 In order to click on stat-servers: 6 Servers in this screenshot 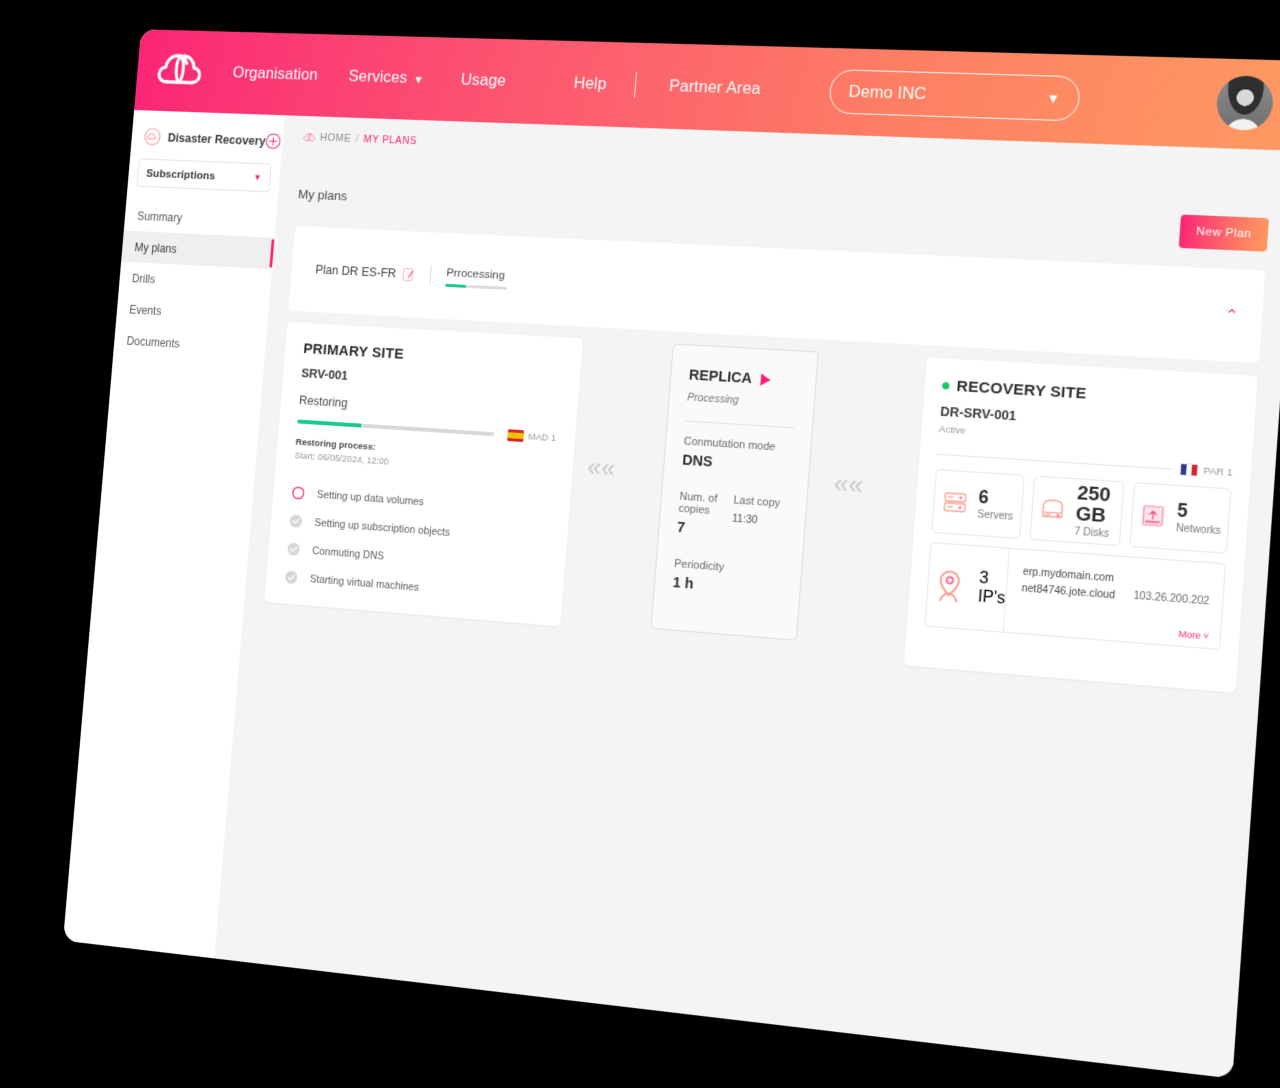, I will do `click(978, 504)`.